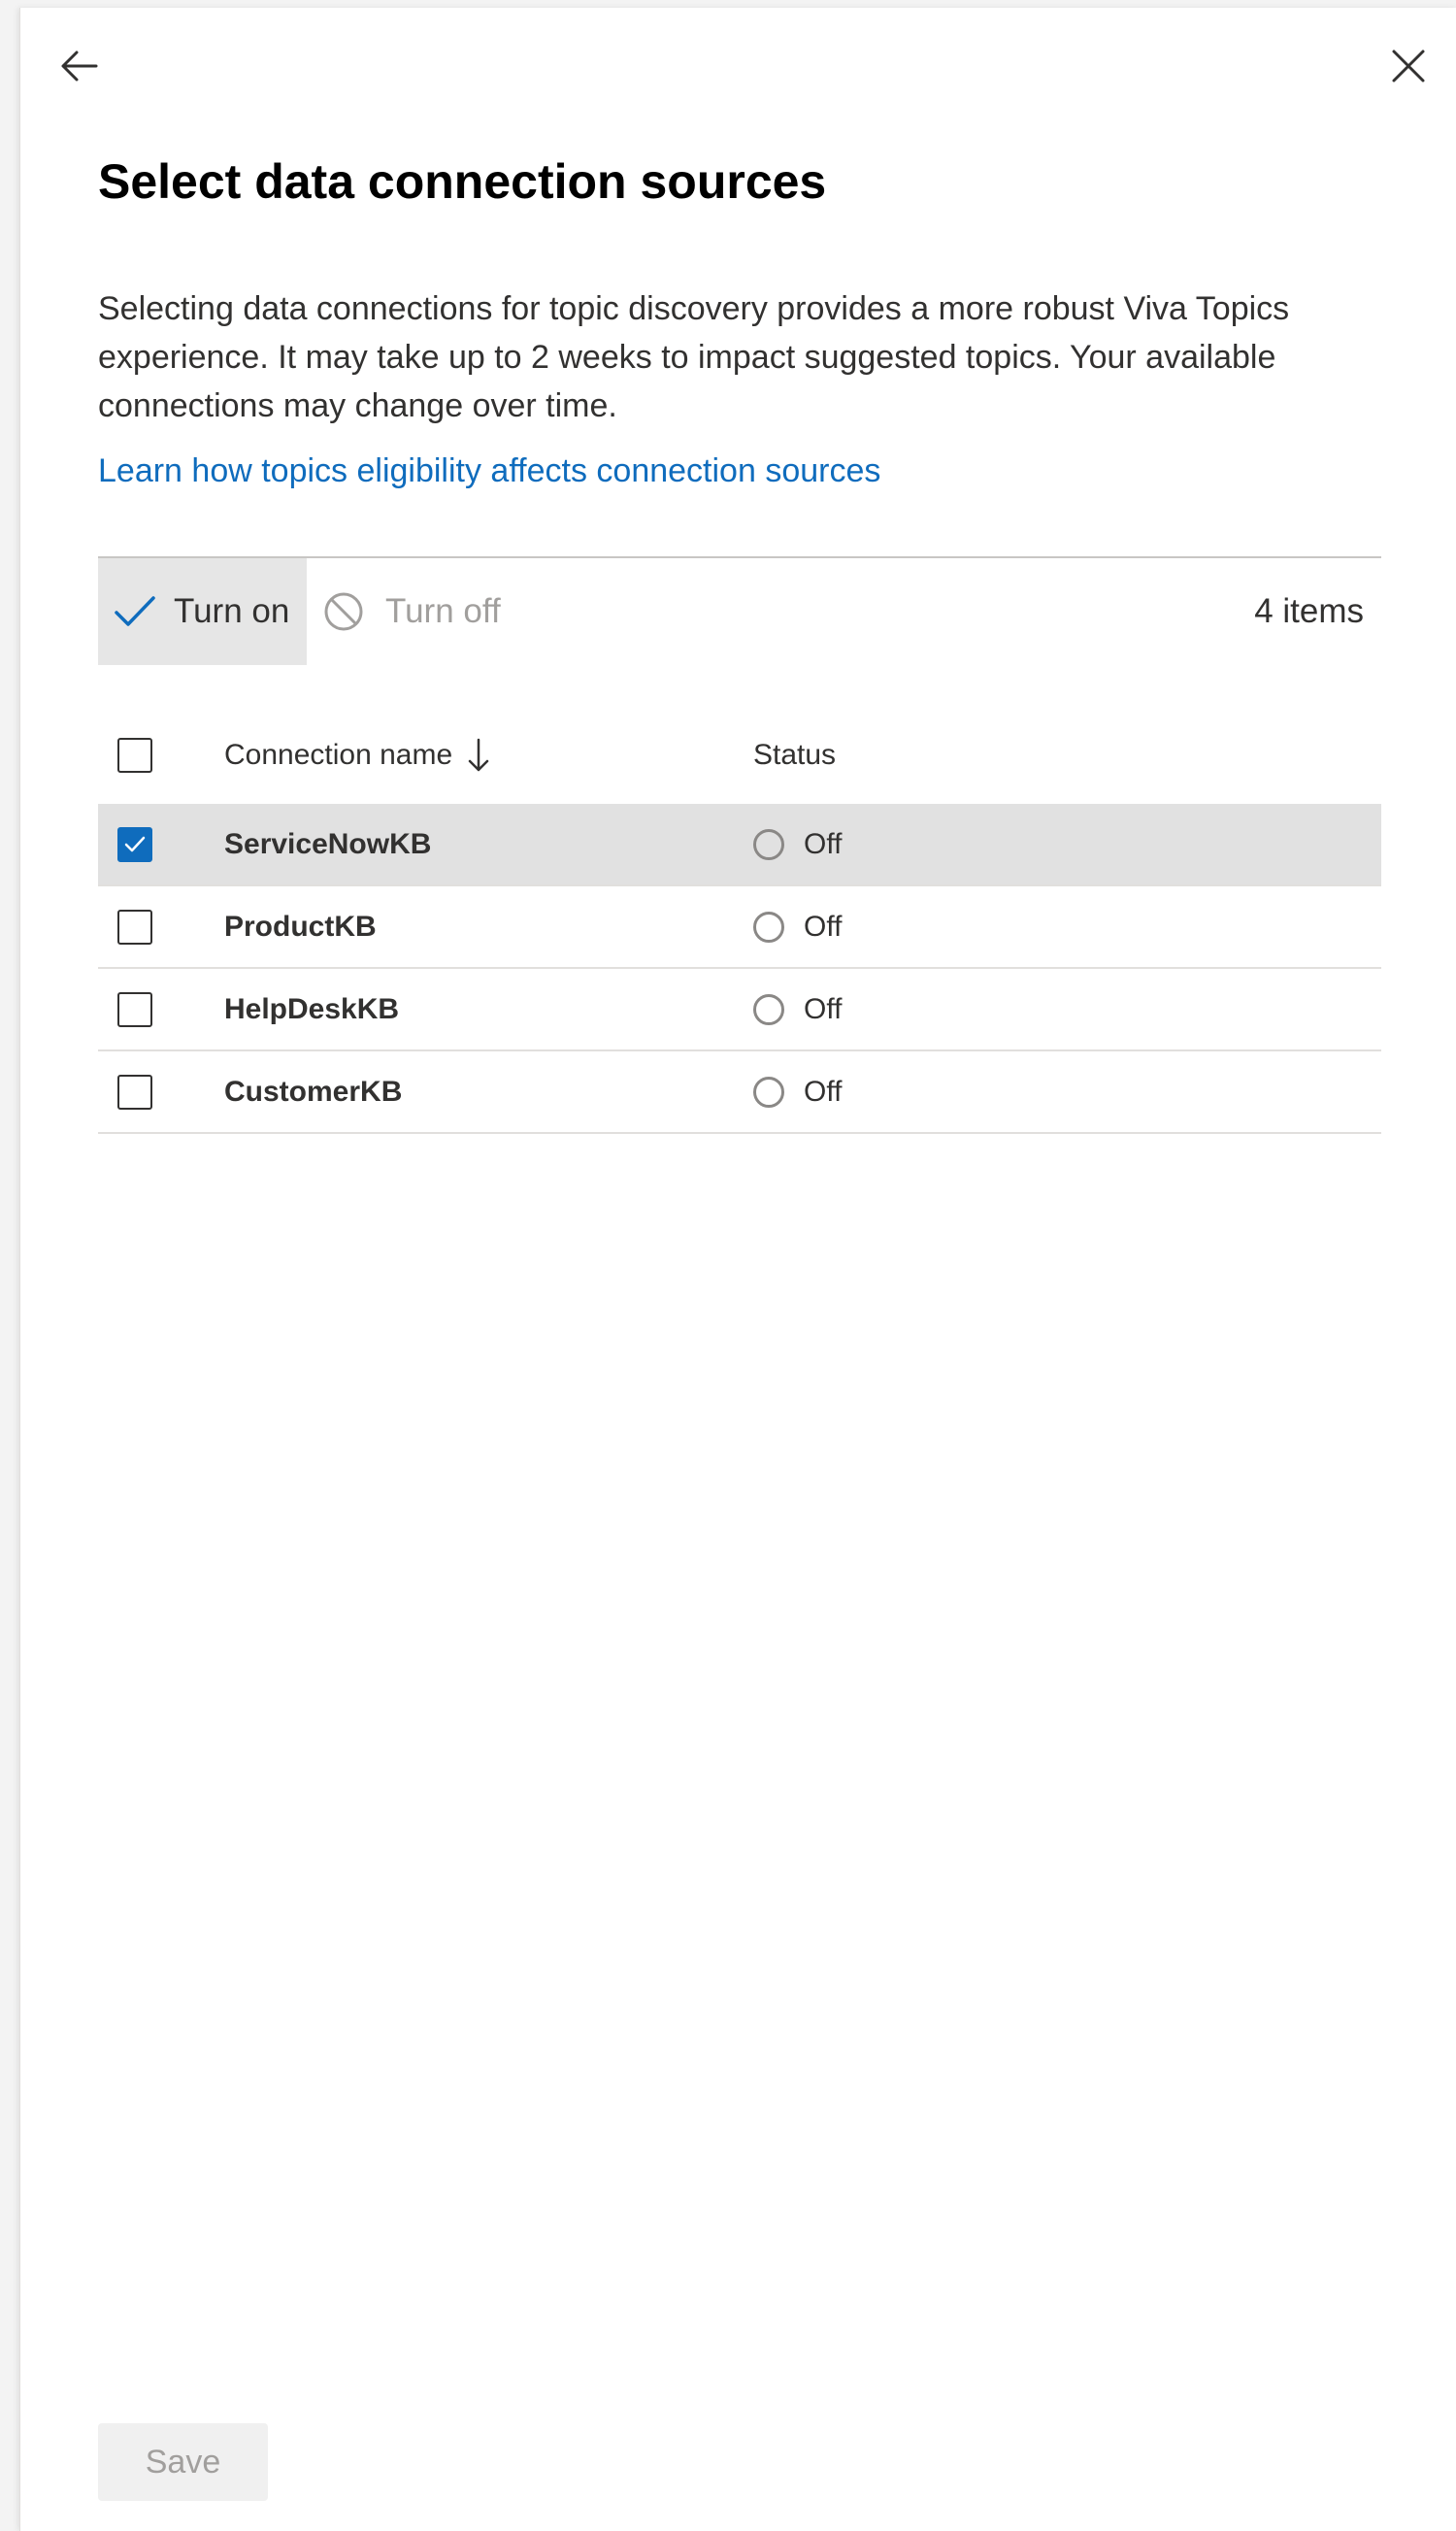 This screenshot has width=1456, height=2531. What do you see at coordinates (183, 2462) in the screenshot?
I see `save-button: Save` at bounding box center [183, 2462].